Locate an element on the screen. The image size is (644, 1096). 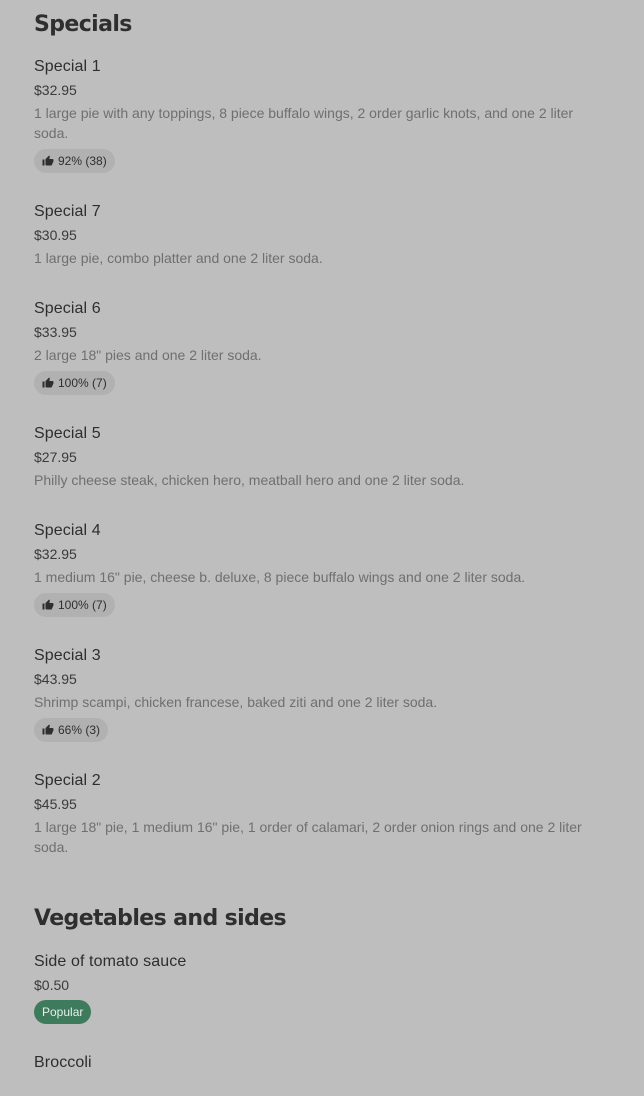
item-price: $33.95 is located at coordinates (55, 332).